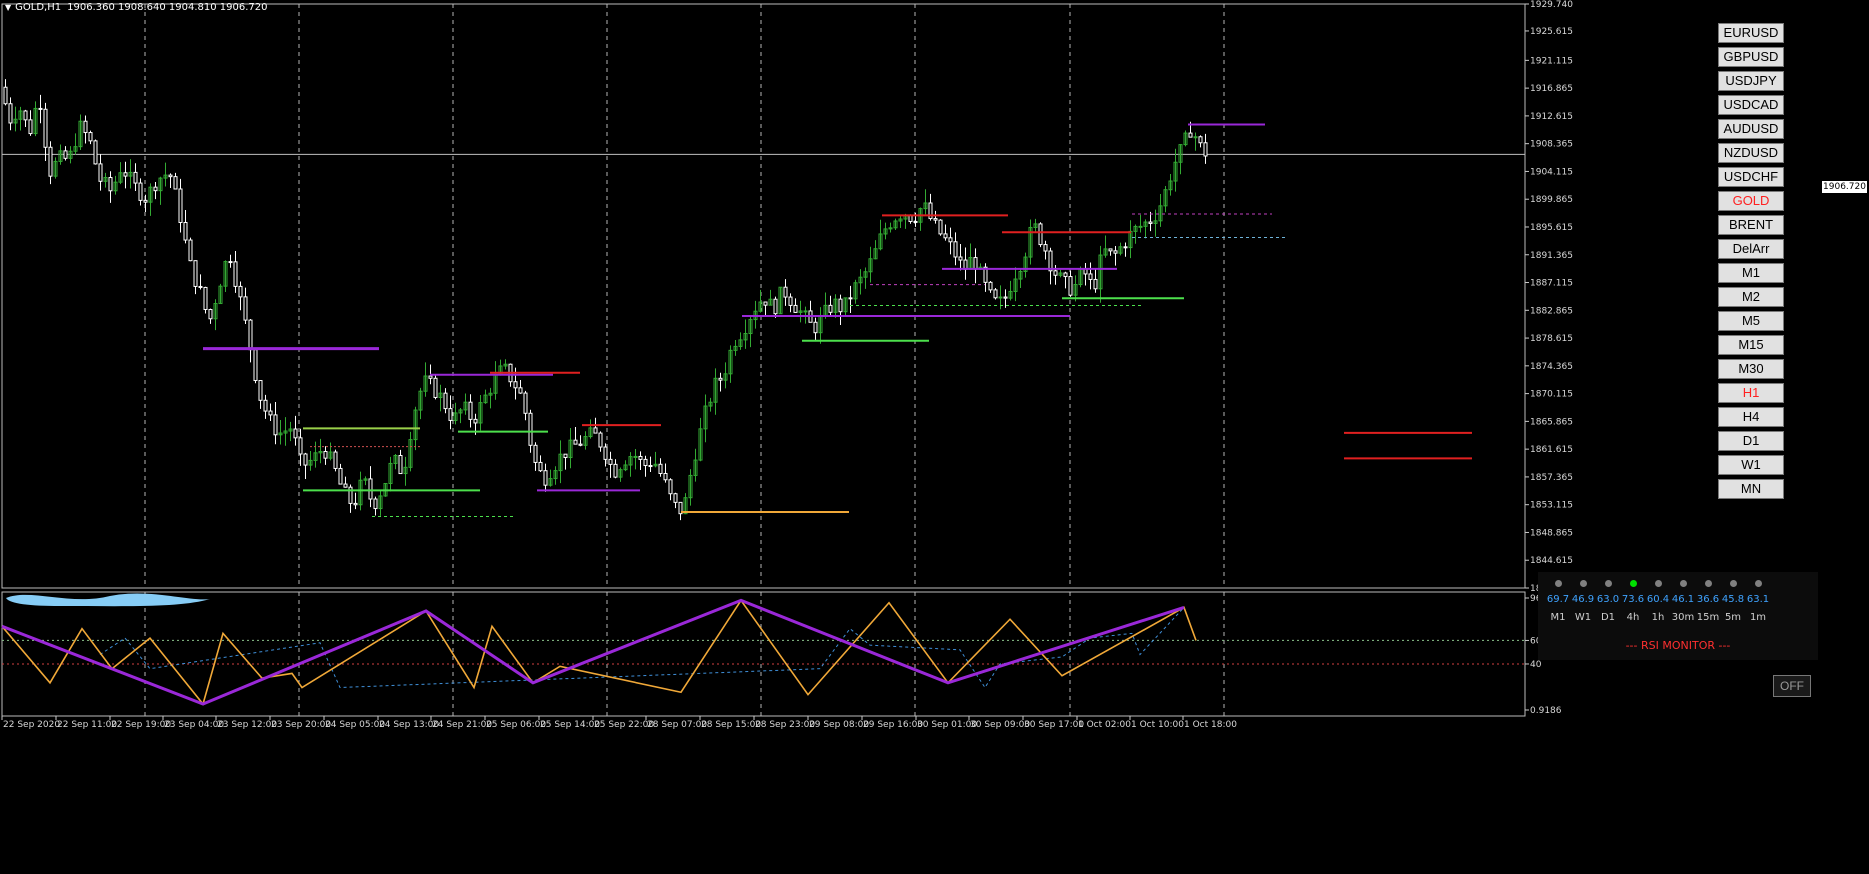  I want to click on rsi-value: 63.1, so click(1758, 599).